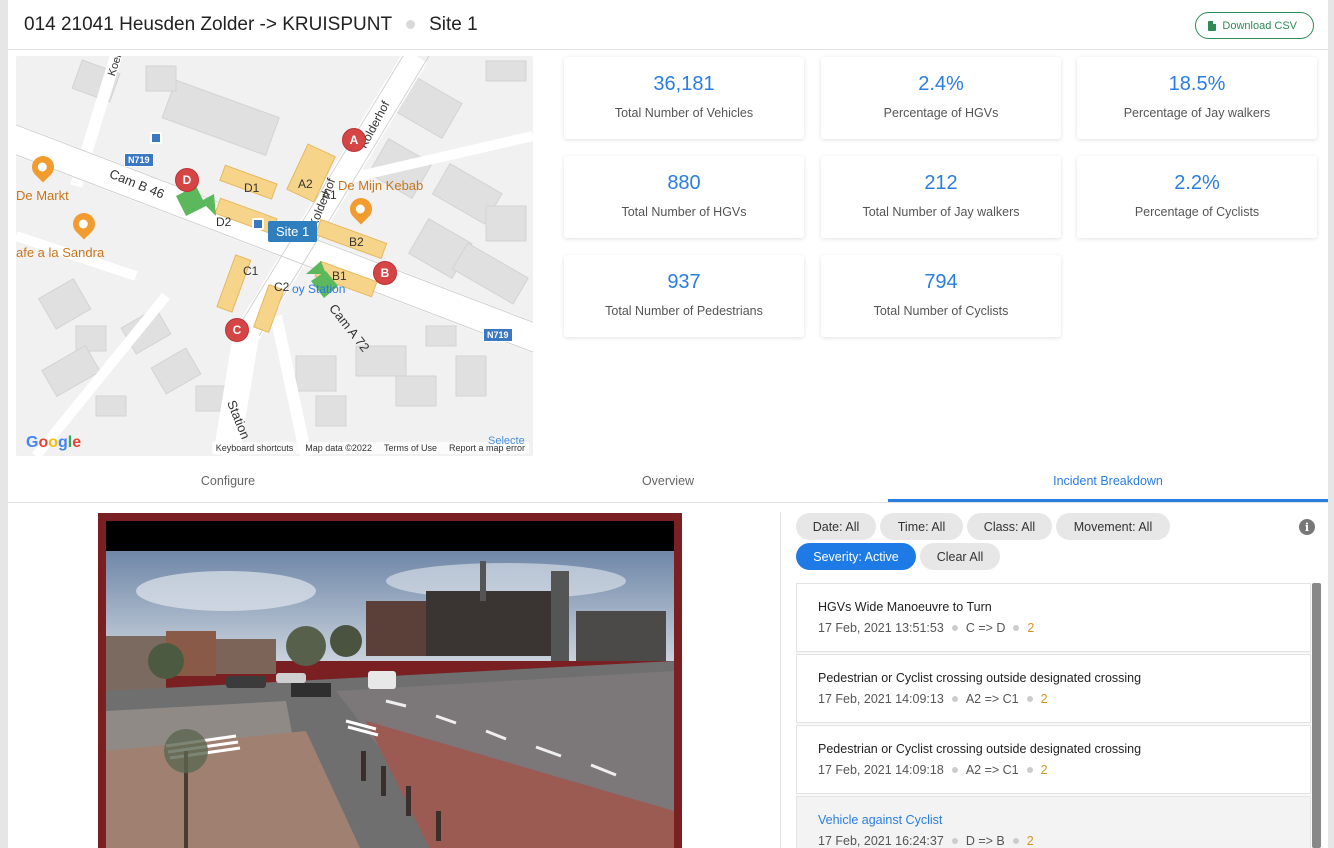 This screenshot has height=848, width=1334. What do you see at coordinates (1197, 183) in the screenshot?
I see `stat-value: 2.2%` at bounding box center [1197, 183].